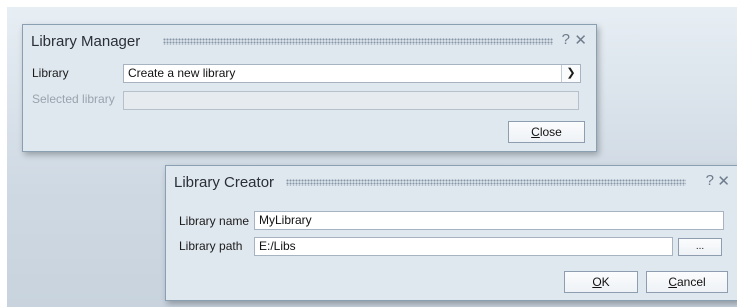  What do you see at coordinates (489, 220) in the screenshot?
I see `library-name-input: MyLibrary` at bounding box center [489, 220].